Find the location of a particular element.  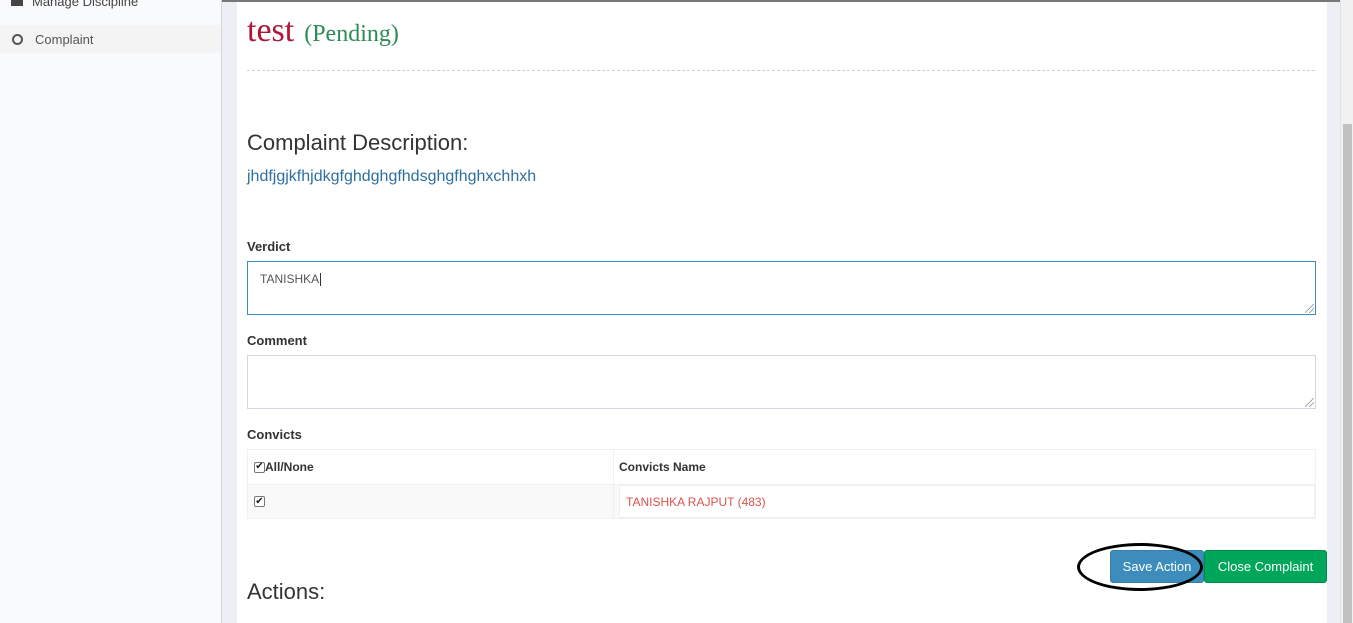

folder-icon is located at coordinates (17, 3).